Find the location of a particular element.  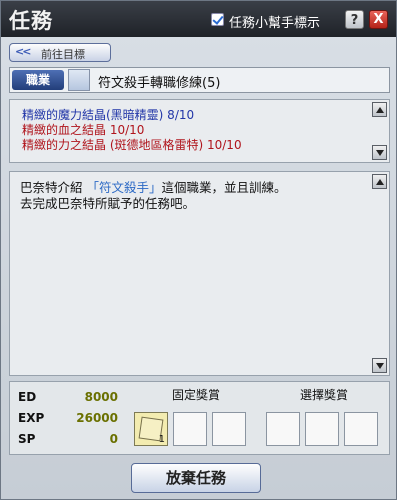

rewards-panel: ED 8000 EXP 26000 SP 0 固定獎賞 選擇獎賞 1 is located at coordinates (199, 418).